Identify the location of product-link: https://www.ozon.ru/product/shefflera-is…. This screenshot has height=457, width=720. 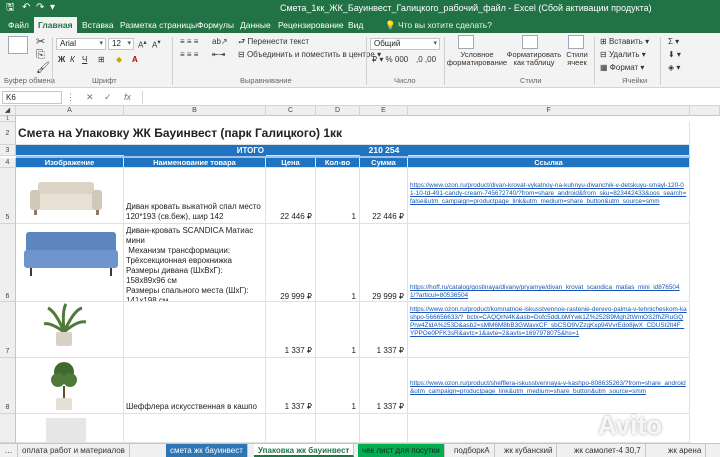
(549, 386).